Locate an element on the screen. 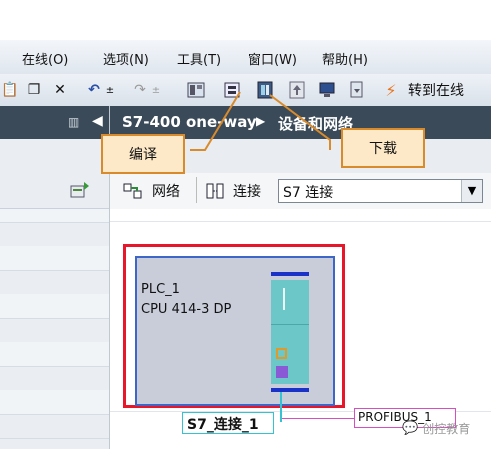  download-callout: 下载 is located at coordinates (383, 148).